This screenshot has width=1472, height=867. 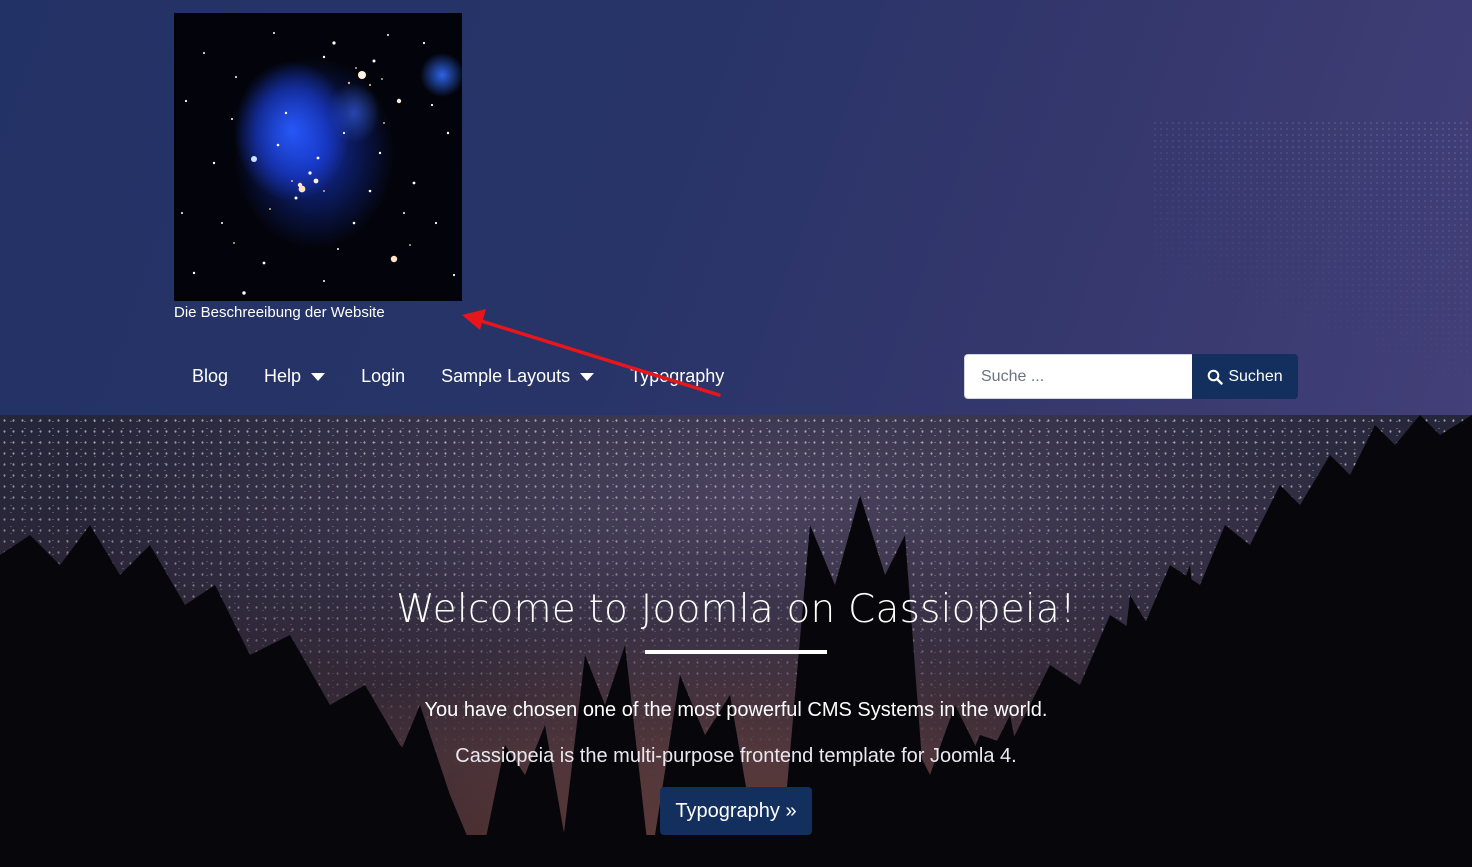 I want to click on search-button: Suchen, so click(x=1245, y=376).